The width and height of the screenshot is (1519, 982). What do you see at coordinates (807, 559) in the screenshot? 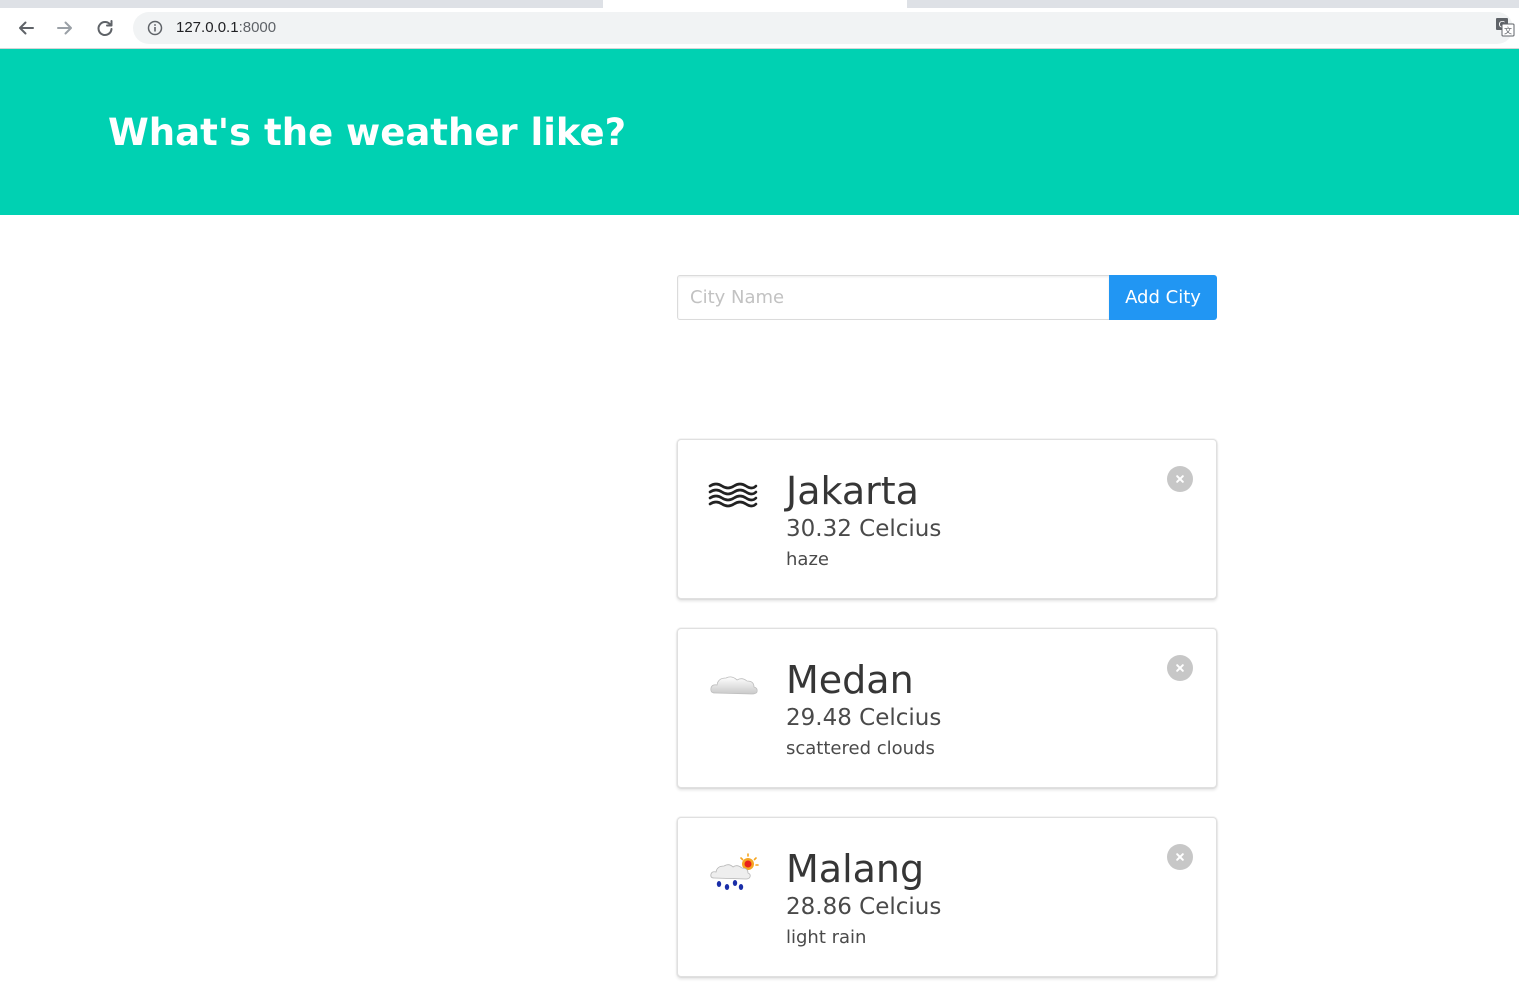
I see `weather-description: haze` at bounding box center [807, 559].